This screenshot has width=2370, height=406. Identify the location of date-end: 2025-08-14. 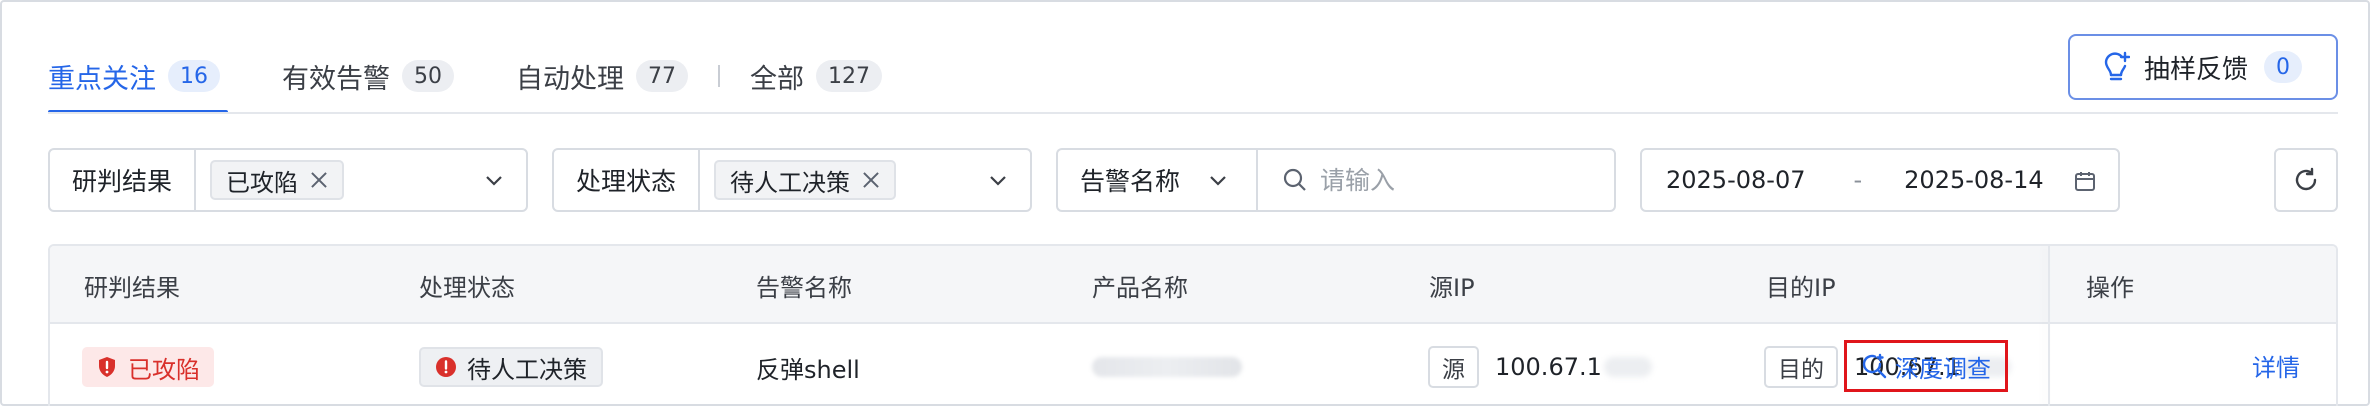
(1973, 180).